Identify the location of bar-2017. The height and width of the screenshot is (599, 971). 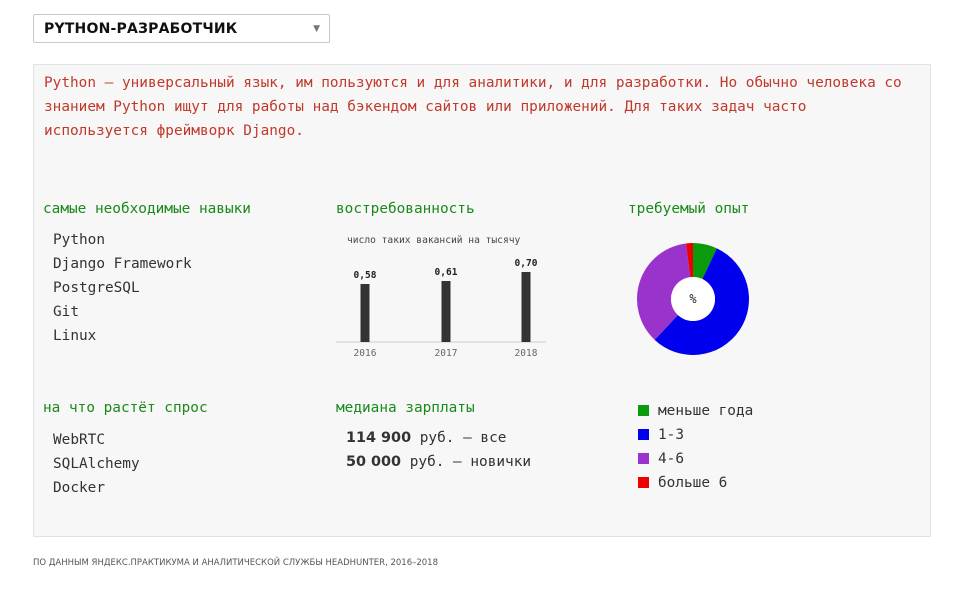
(446, 311).